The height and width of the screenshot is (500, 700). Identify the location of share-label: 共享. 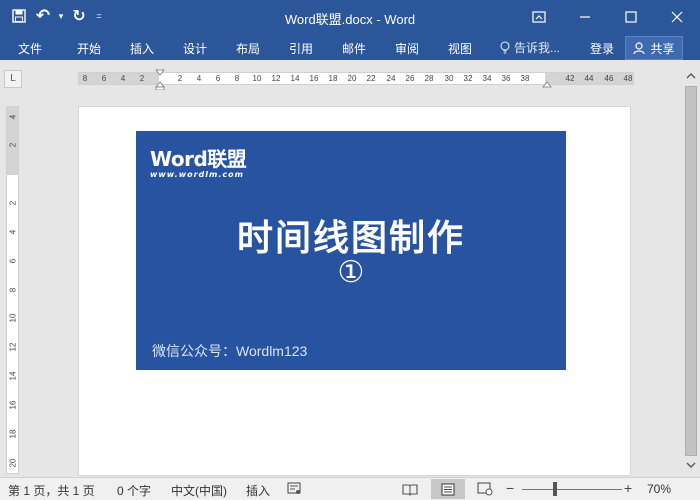
(662, 48).